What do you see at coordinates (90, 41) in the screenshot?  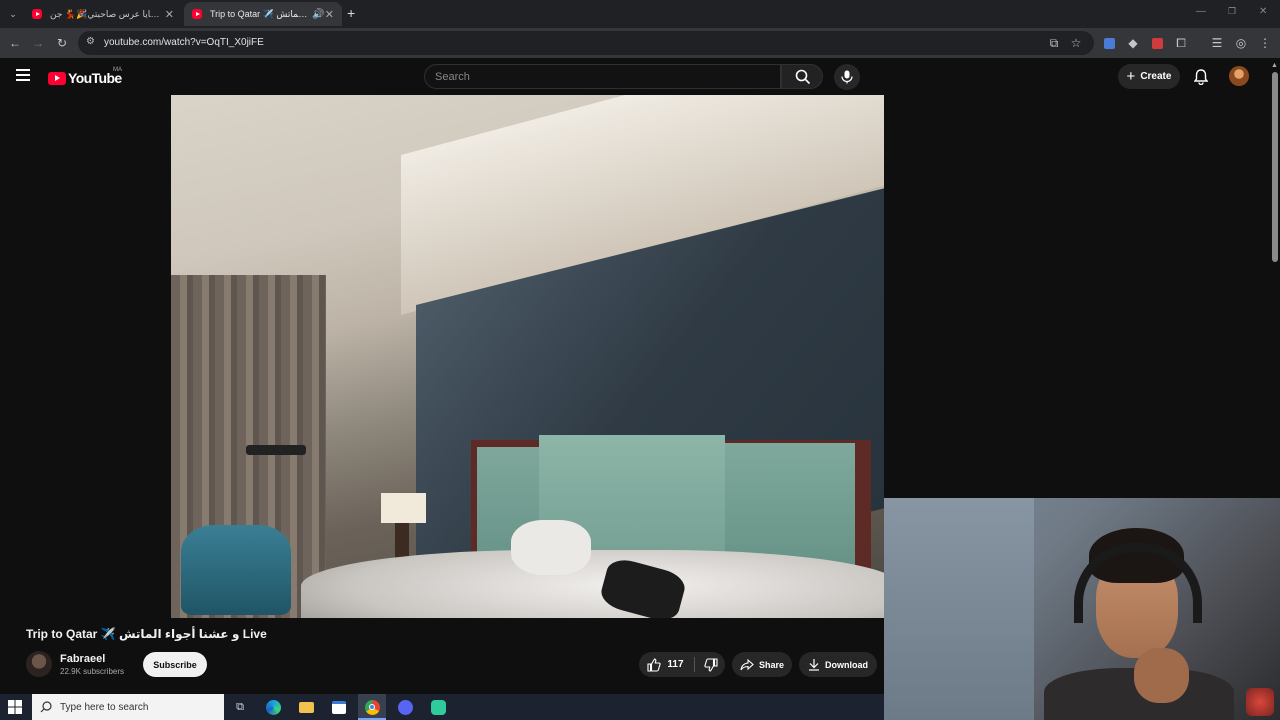 I see `site-info-icon: ⚙` at bounding box center [90, 41].